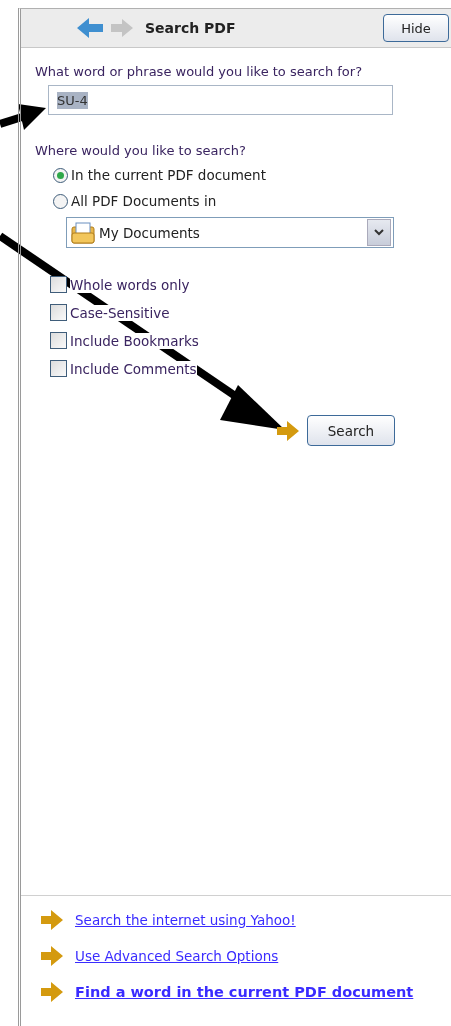  I want to click on annotation-arrow, so click(23, 117).